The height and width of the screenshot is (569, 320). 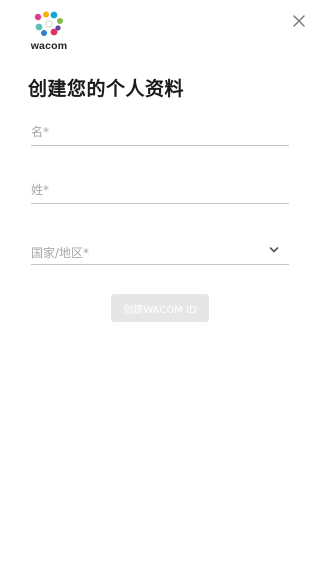 I want to click on last-name-field-container, so click(x=160, y=190).